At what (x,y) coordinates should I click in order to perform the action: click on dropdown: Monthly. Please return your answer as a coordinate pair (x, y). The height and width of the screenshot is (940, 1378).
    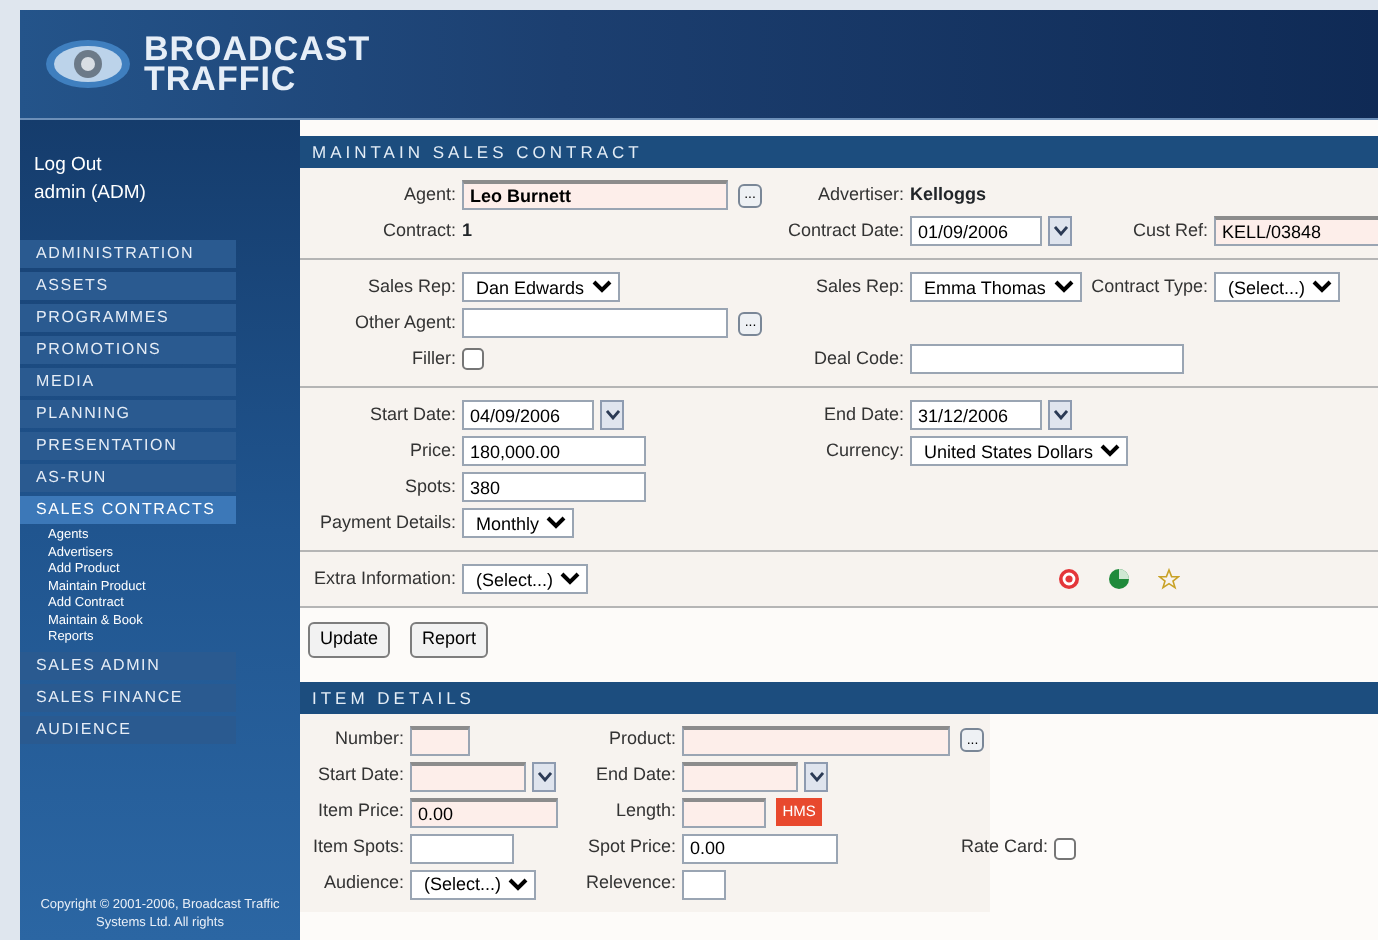
    Looking at the image, I should click on (518, 523).